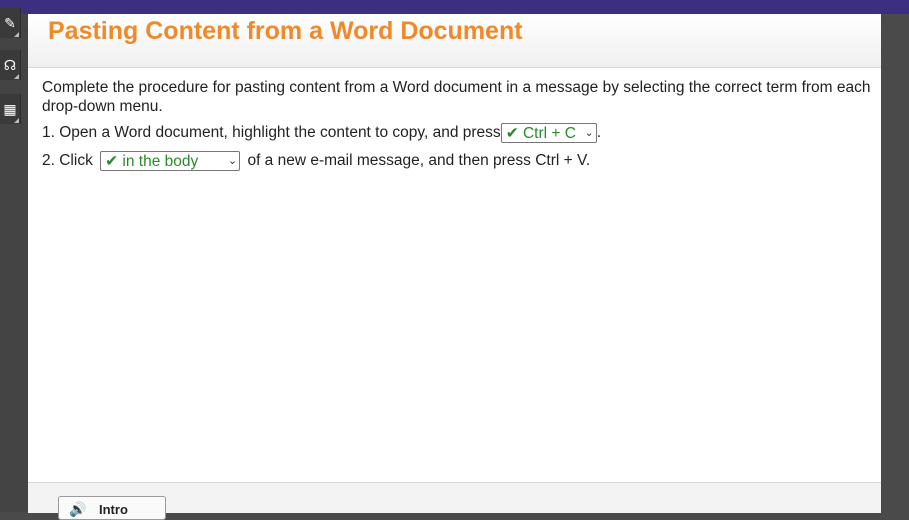 This screenshot has width=909, height=520. I want to click on step-2-dropdown: ✔ in the body ⌄, so click(170, 161).